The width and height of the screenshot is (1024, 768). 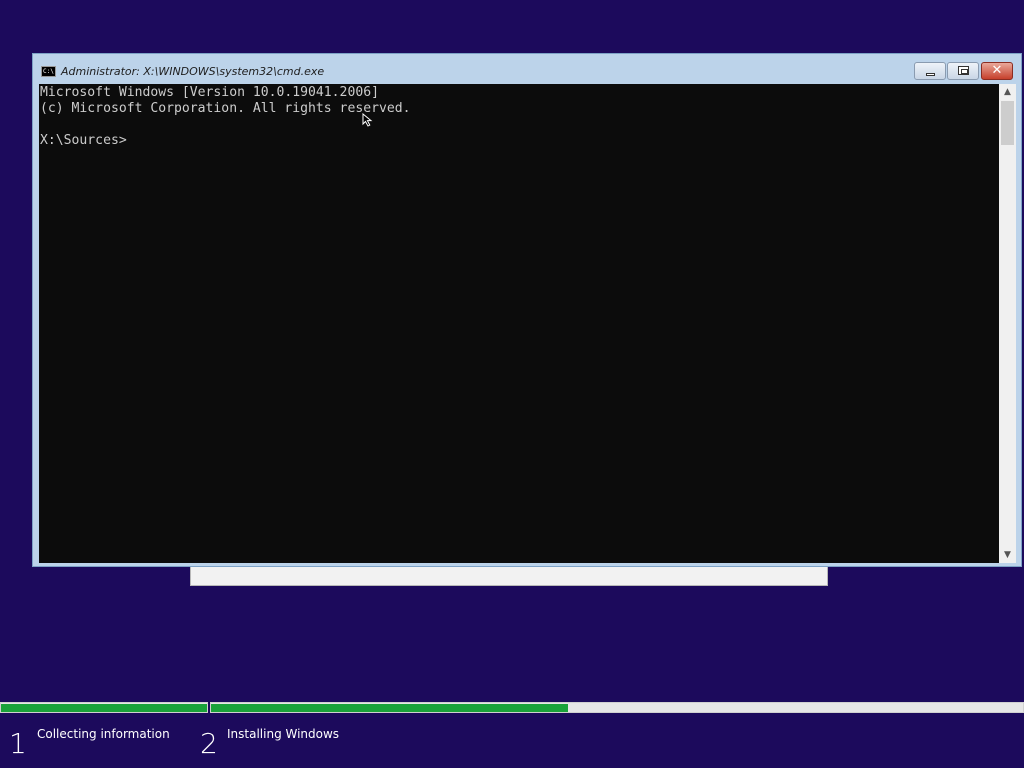 I want to click on step-label: Collecting information, so click(x=103, y=734).